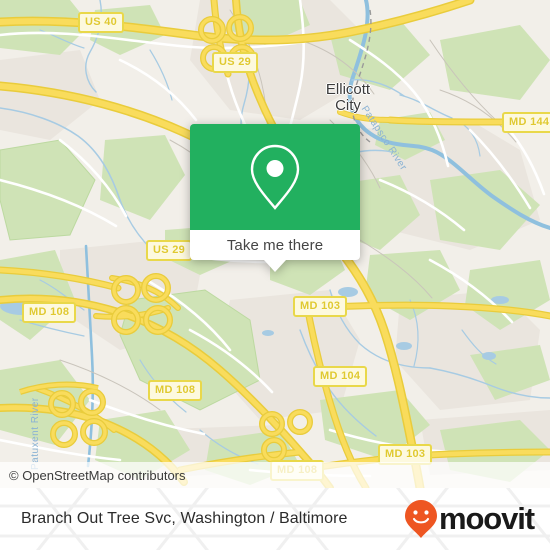  I want to click on moovit-brand: moovit, so click(477, 519).